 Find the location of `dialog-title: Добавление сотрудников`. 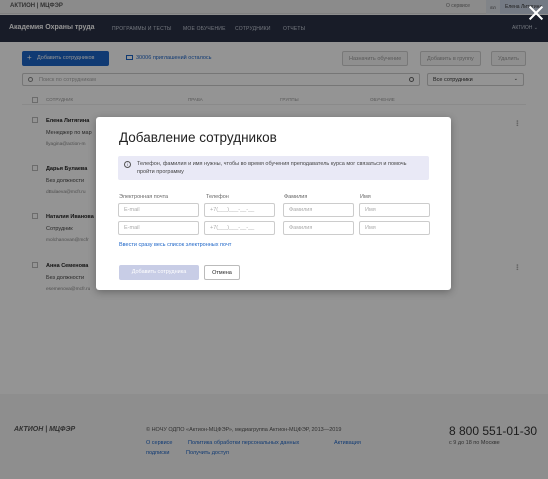

dialog-title: Добавление сотрудников is located at coordinates (198, 137).